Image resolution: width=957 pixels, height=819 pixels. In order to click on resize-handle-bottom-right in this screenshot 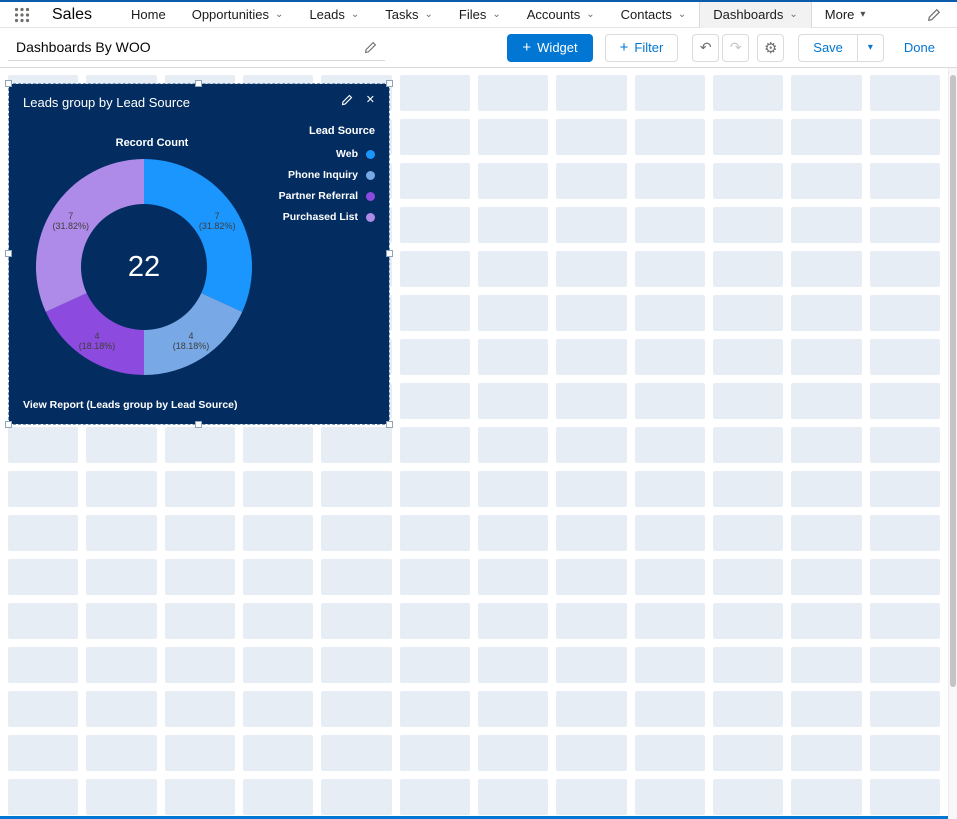, I will do `click(389, 424)`.